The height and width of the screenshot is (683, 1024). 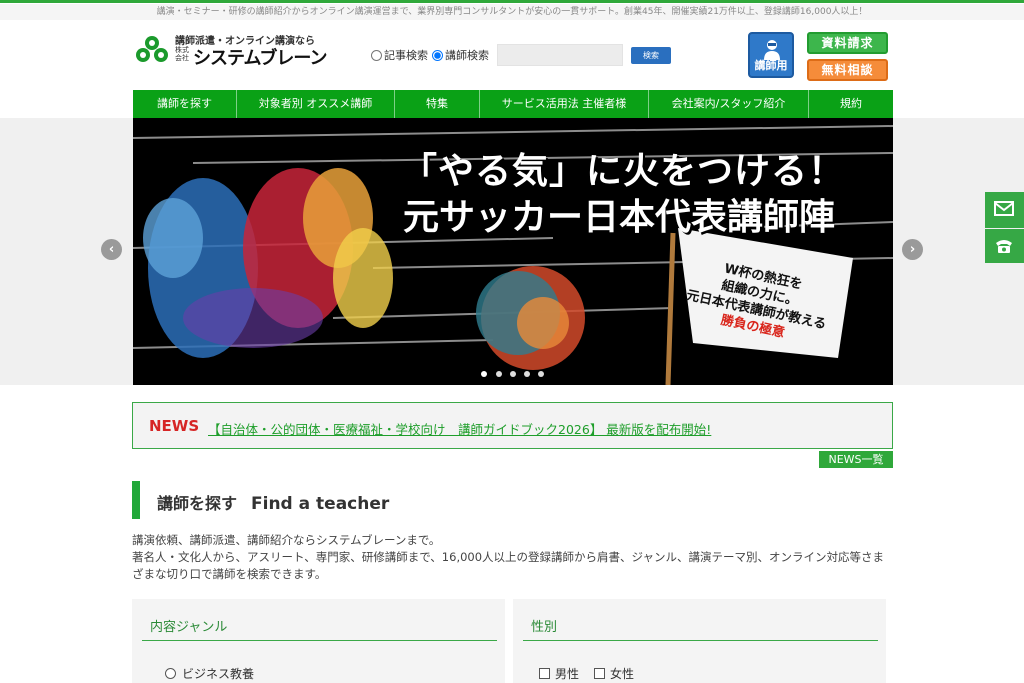 What do you see at coordinates (599, 673) in the screenshot?
I see `female-checkbox` at bounding box center [599, 673].